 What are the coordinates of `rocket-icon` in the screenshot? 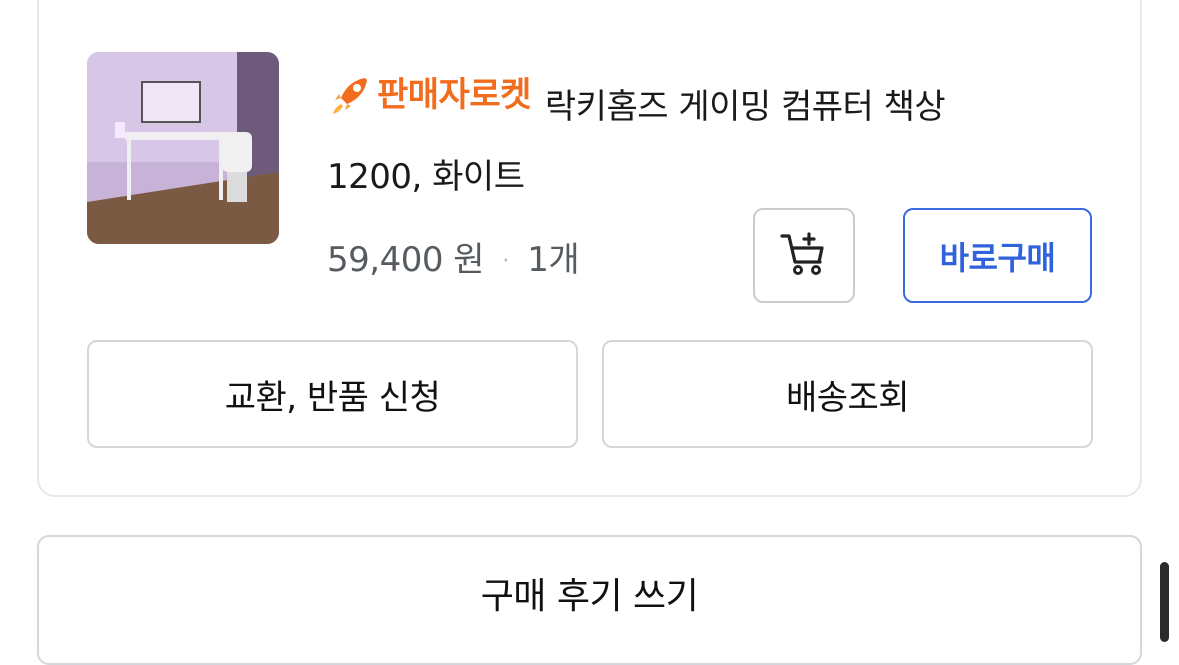 It's located at (350, 95).